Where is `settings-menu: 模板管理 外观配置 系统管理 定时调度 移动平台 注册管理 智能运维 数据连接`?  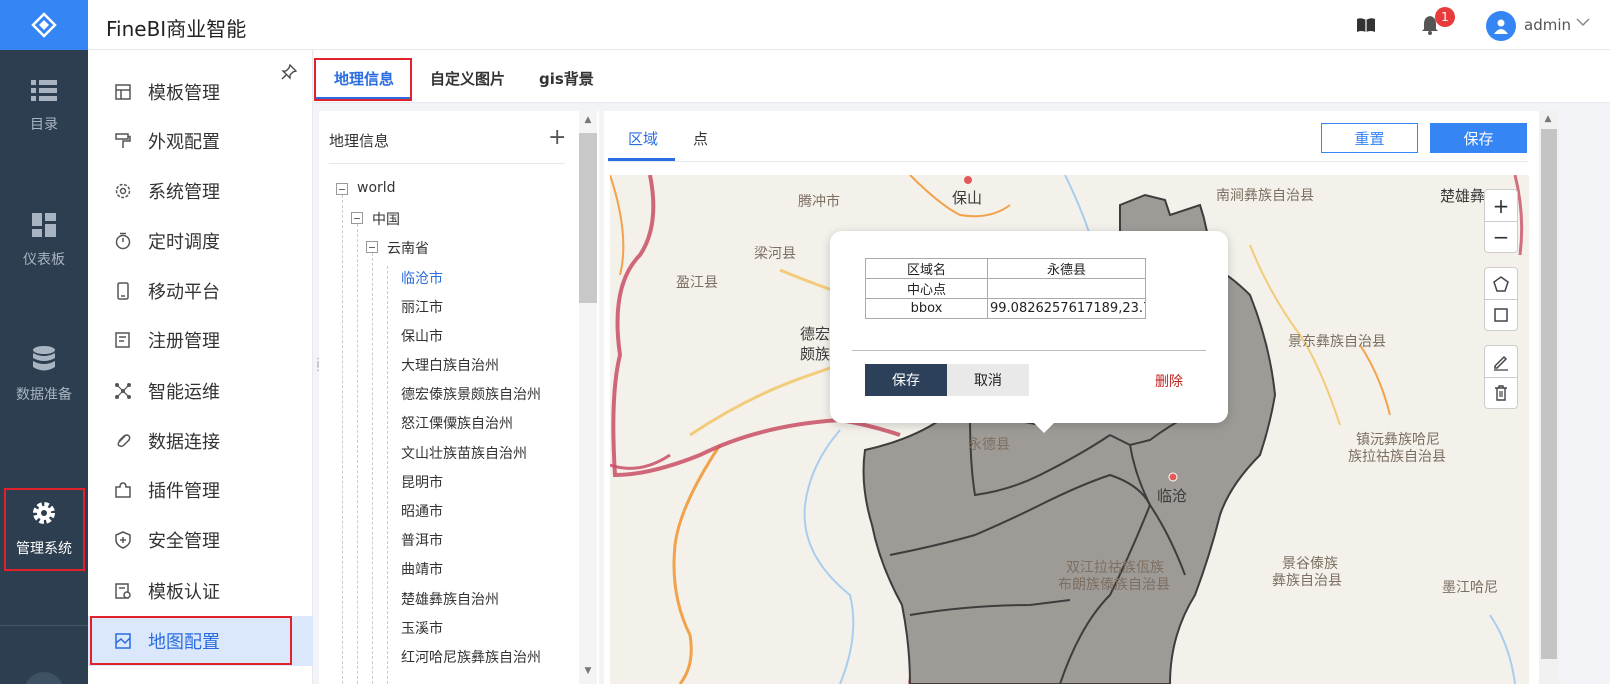 settings-menu: 模板管理 外观配置 系统管理 定时调度 移动平台 注册管理 智能运维 数据连接 is located at coordinates (200, 367).